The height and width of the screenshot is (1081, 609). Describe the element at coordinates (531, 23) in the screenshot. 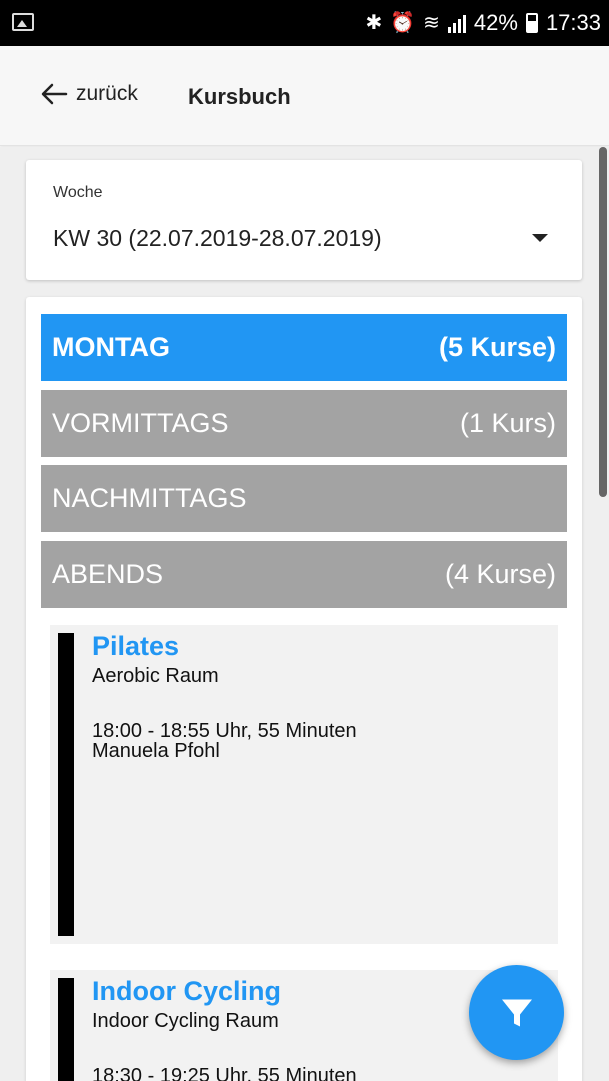

I see `battery-icon` at that location.